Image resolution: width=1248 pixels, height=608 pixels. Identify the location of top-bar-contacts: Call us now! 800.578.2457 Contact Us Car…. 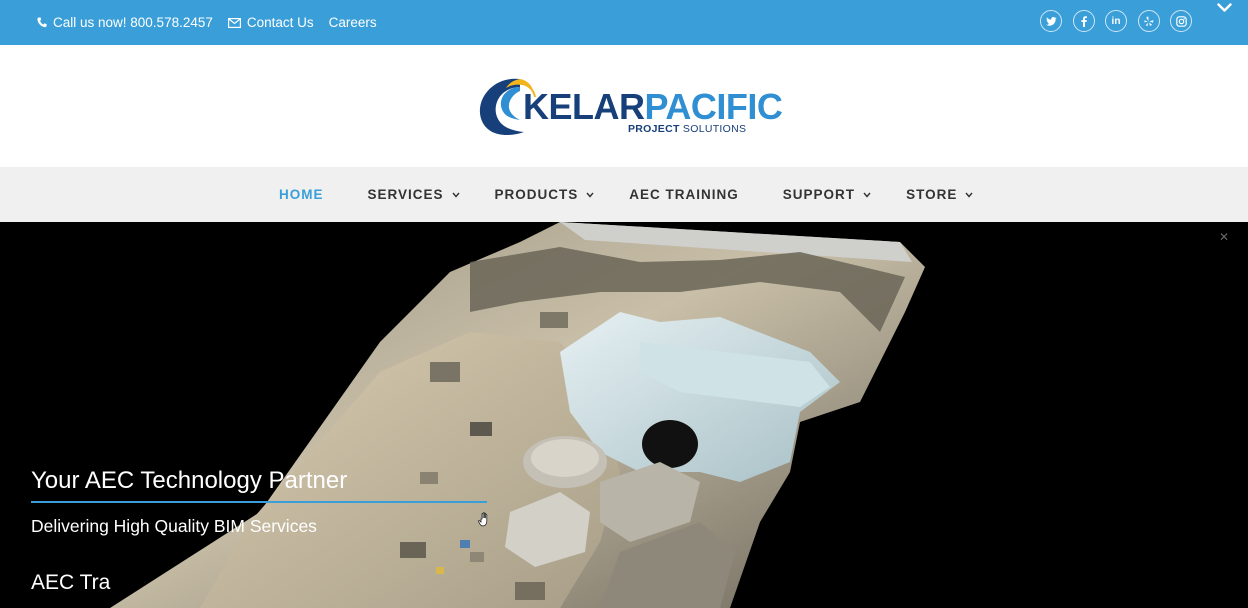
(214, 22).